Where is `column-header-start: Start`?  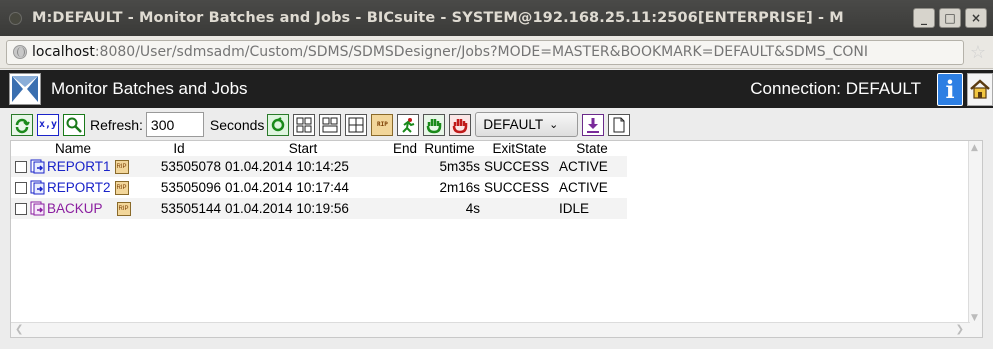 column-header-start: Start is located at coordinates (303, 148).